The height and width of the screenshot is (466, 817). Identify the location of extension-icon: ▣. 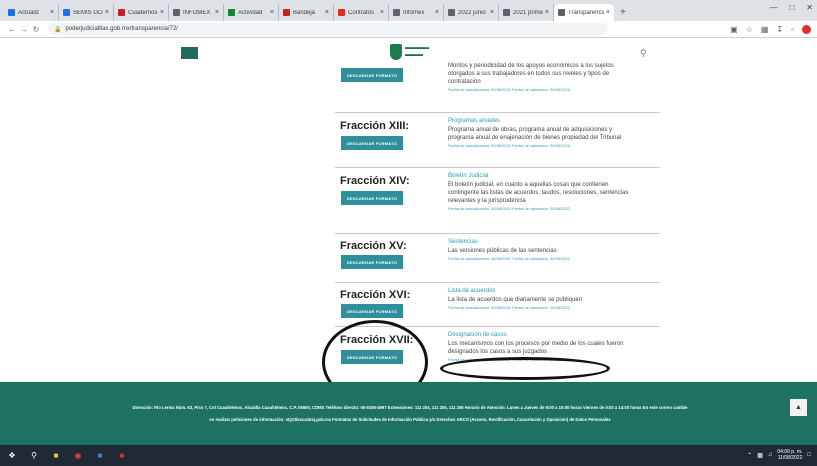
(734, 29).